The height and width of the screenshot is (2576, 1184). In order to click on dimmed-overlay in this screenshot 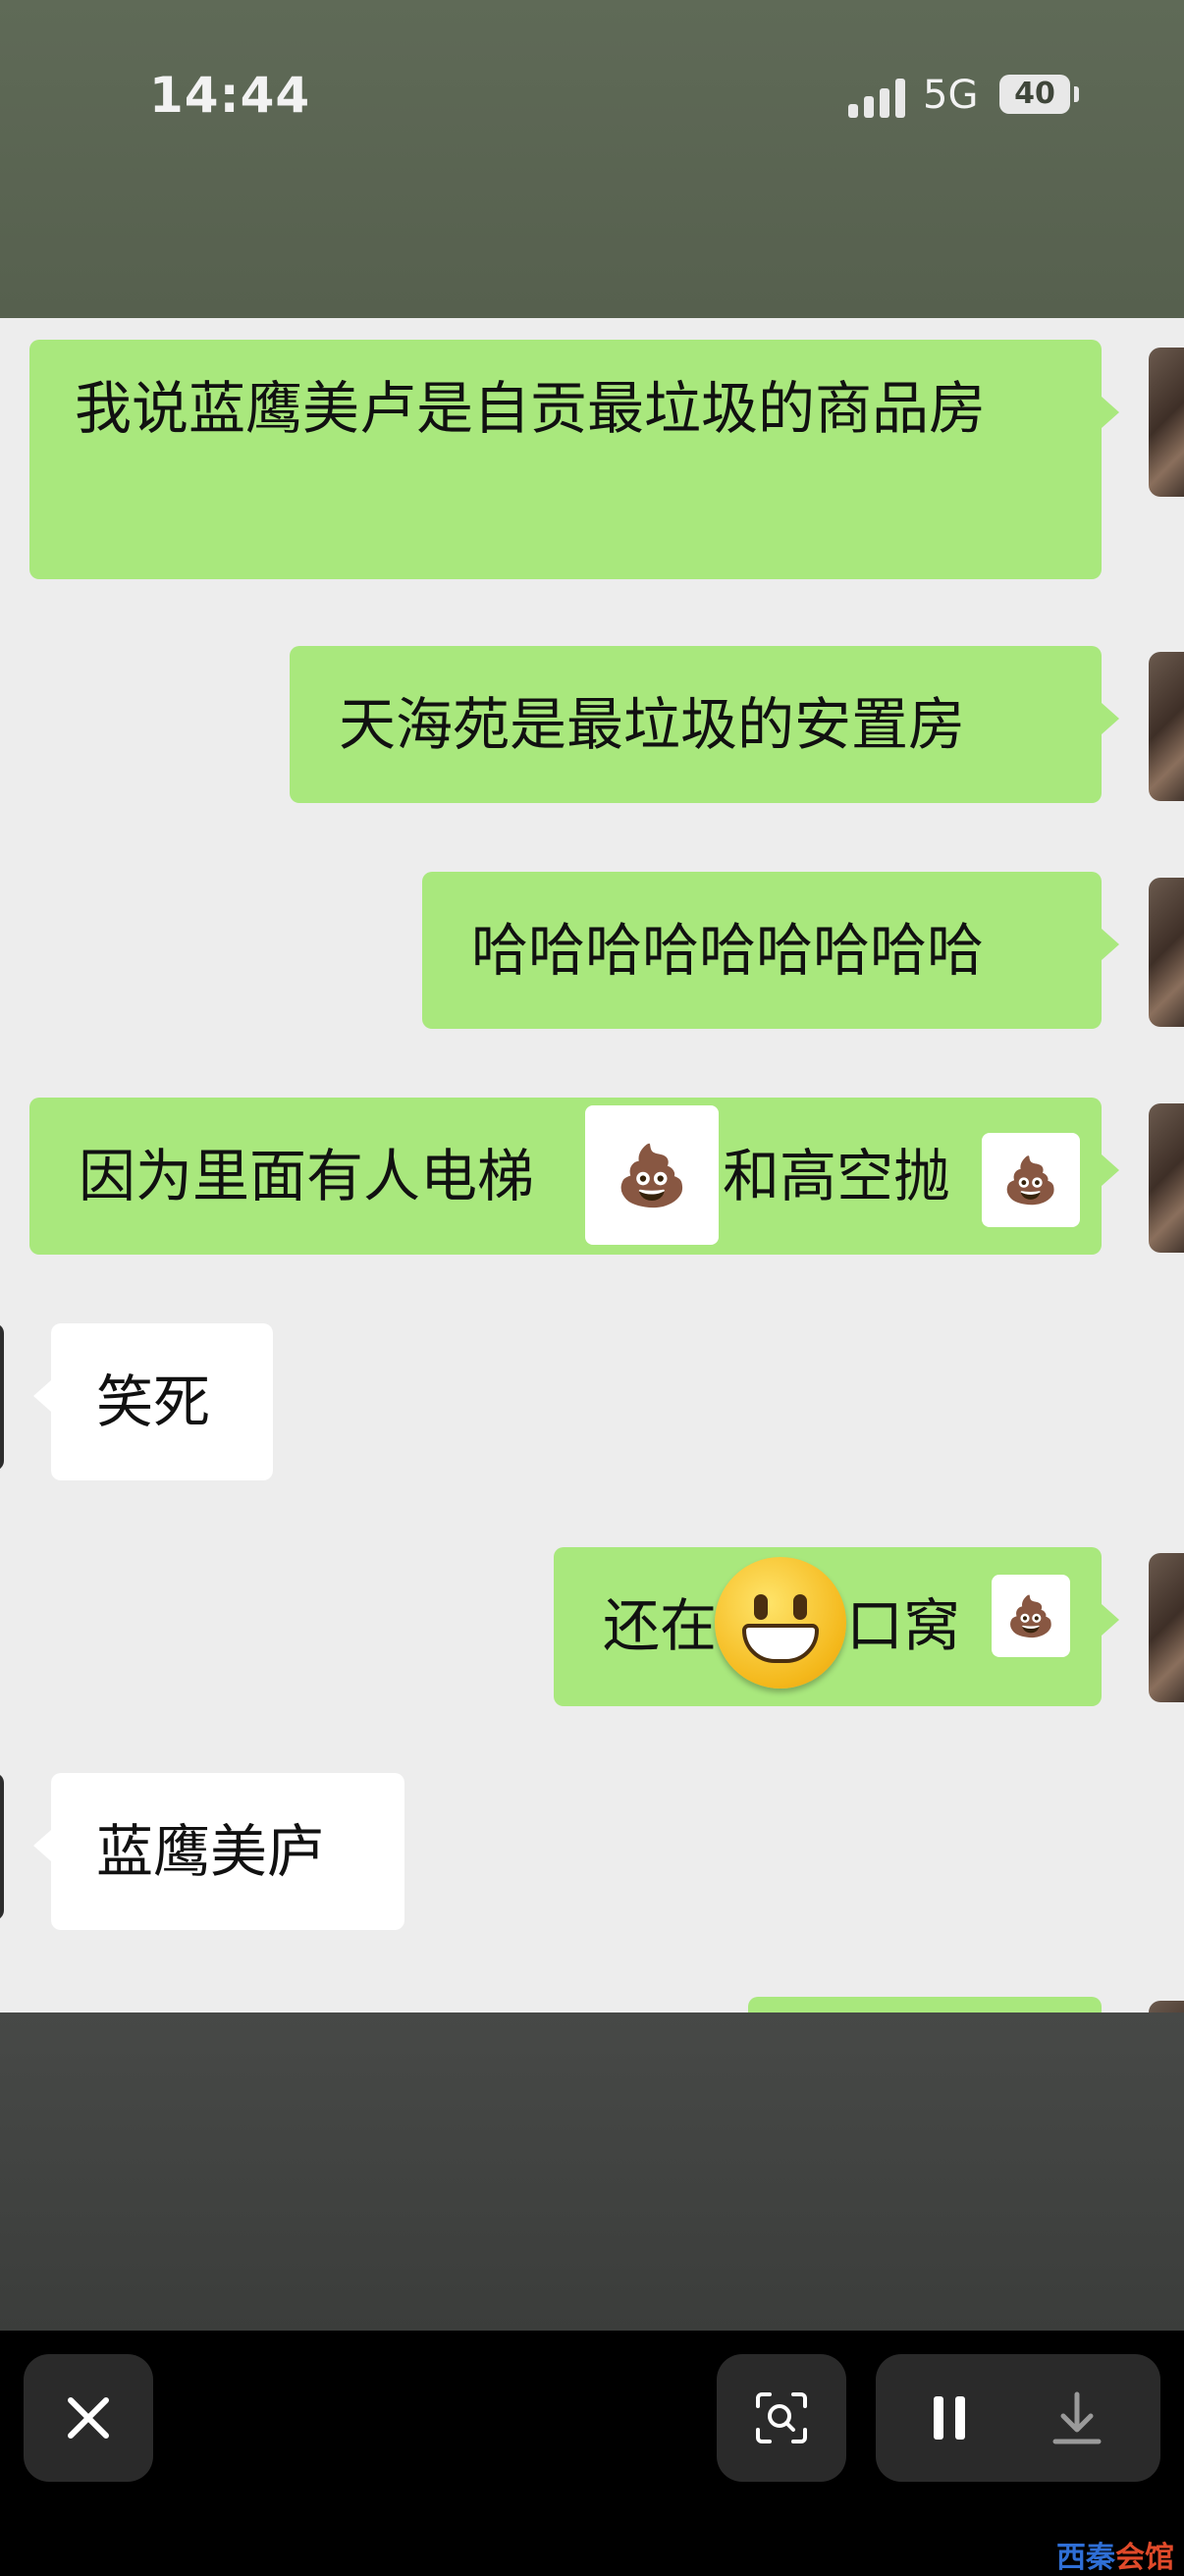, I will do `click(592, 2171)`.